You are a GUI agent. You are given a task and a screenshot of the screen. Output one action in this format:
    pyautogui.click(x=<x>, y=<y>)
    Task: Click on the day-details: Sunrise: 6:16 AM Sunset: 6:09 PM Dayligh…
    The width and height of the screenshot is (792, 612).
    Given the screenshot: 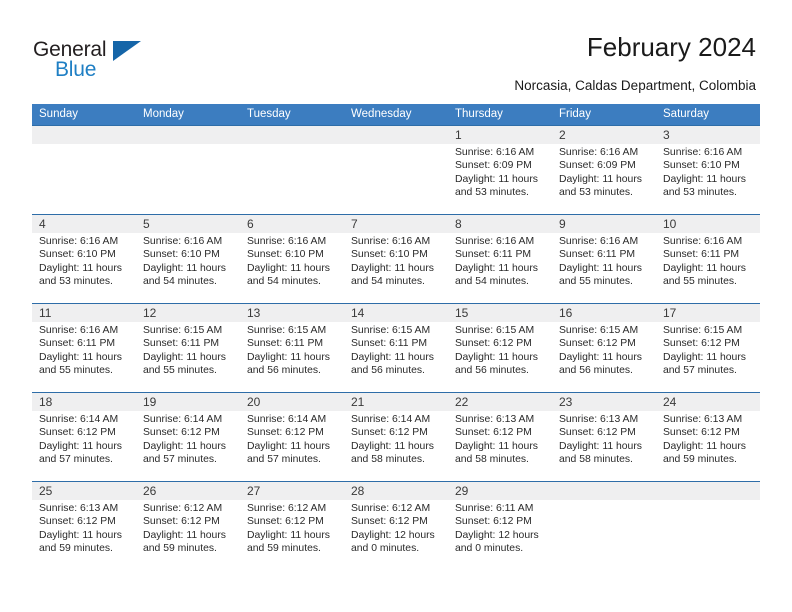 What is the action you would take?
    pyautogui.click(x=500, y=173)
    